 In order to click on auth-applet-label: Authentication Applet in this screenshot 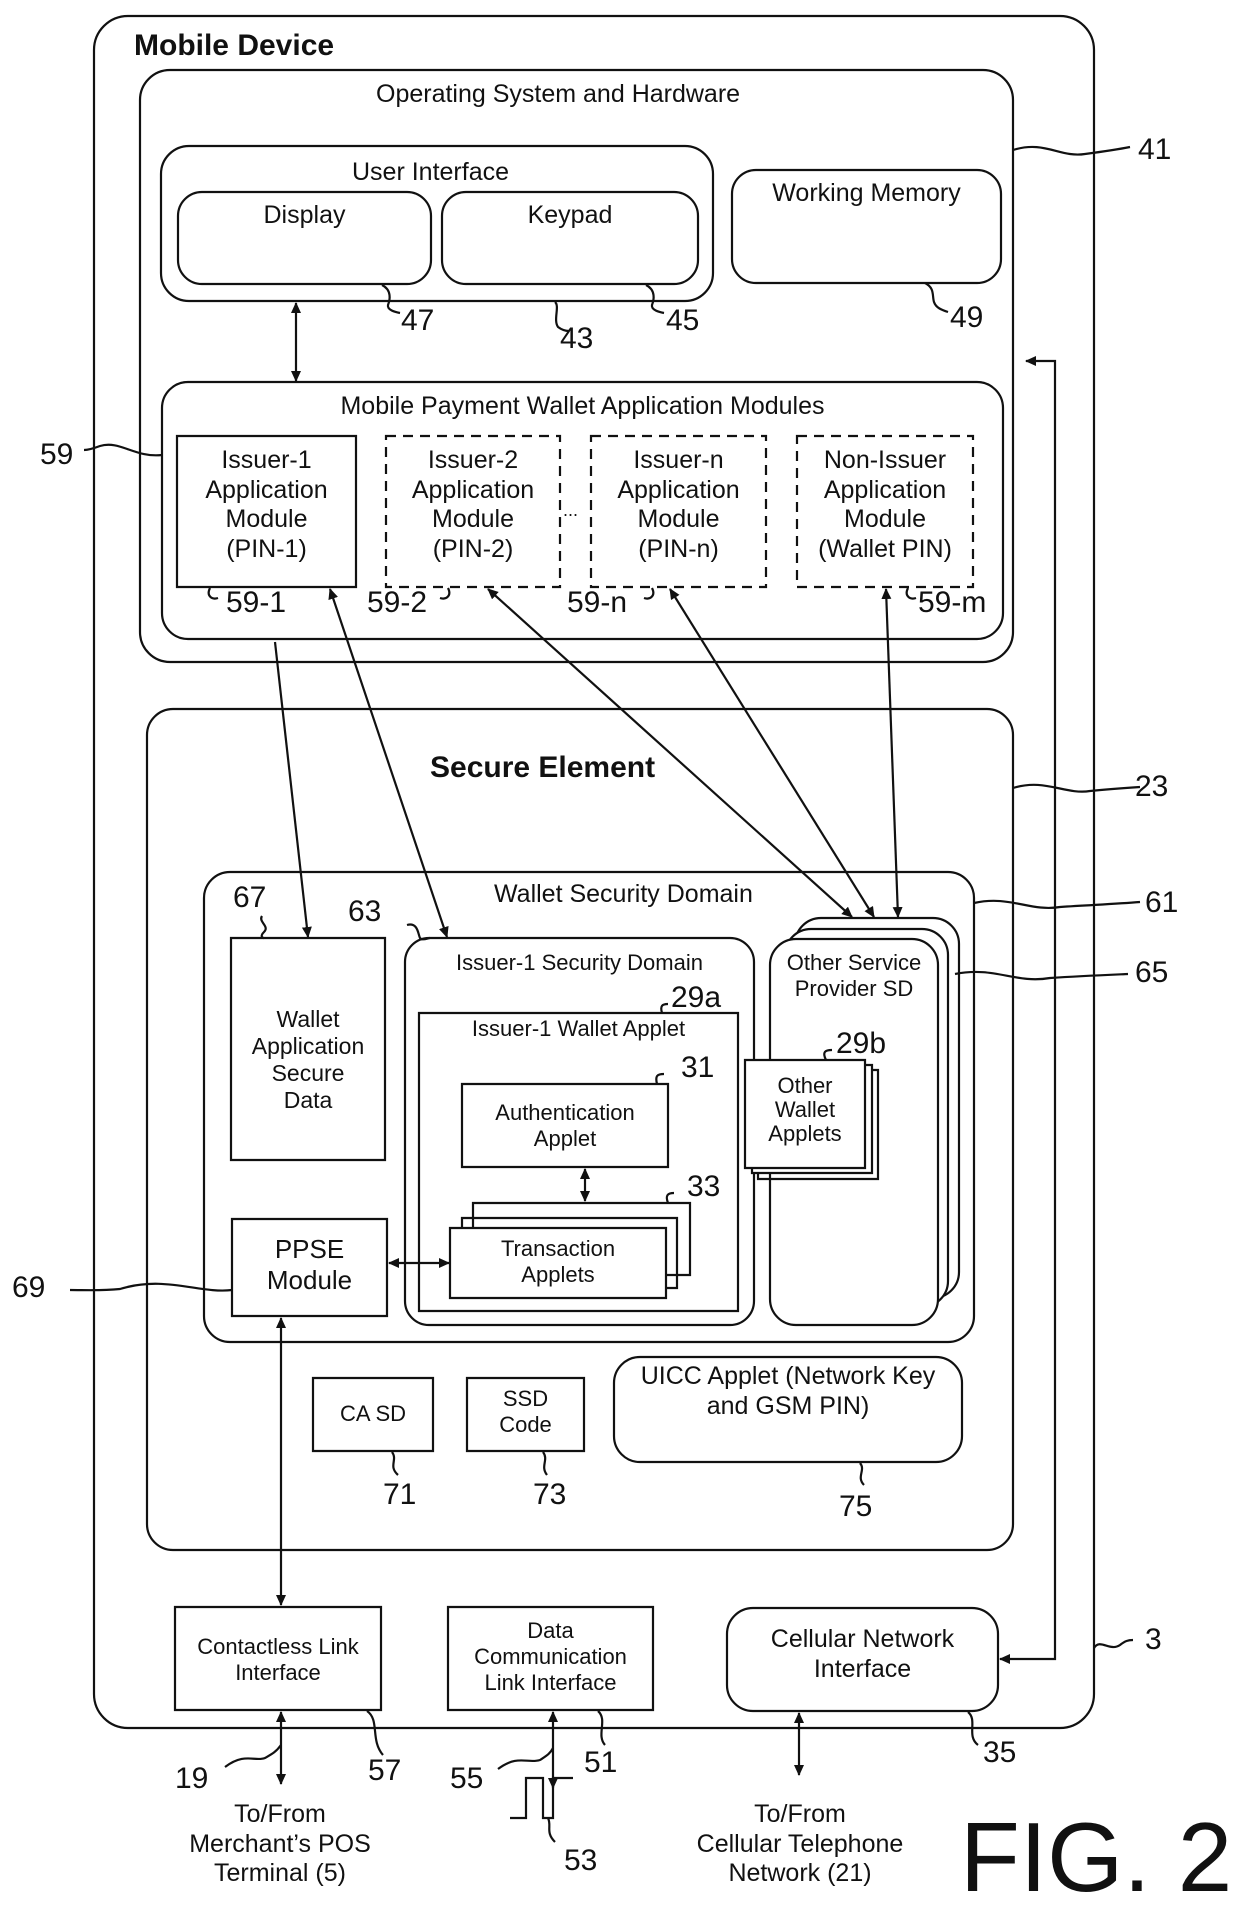, I will do `click(565, 1126)`.